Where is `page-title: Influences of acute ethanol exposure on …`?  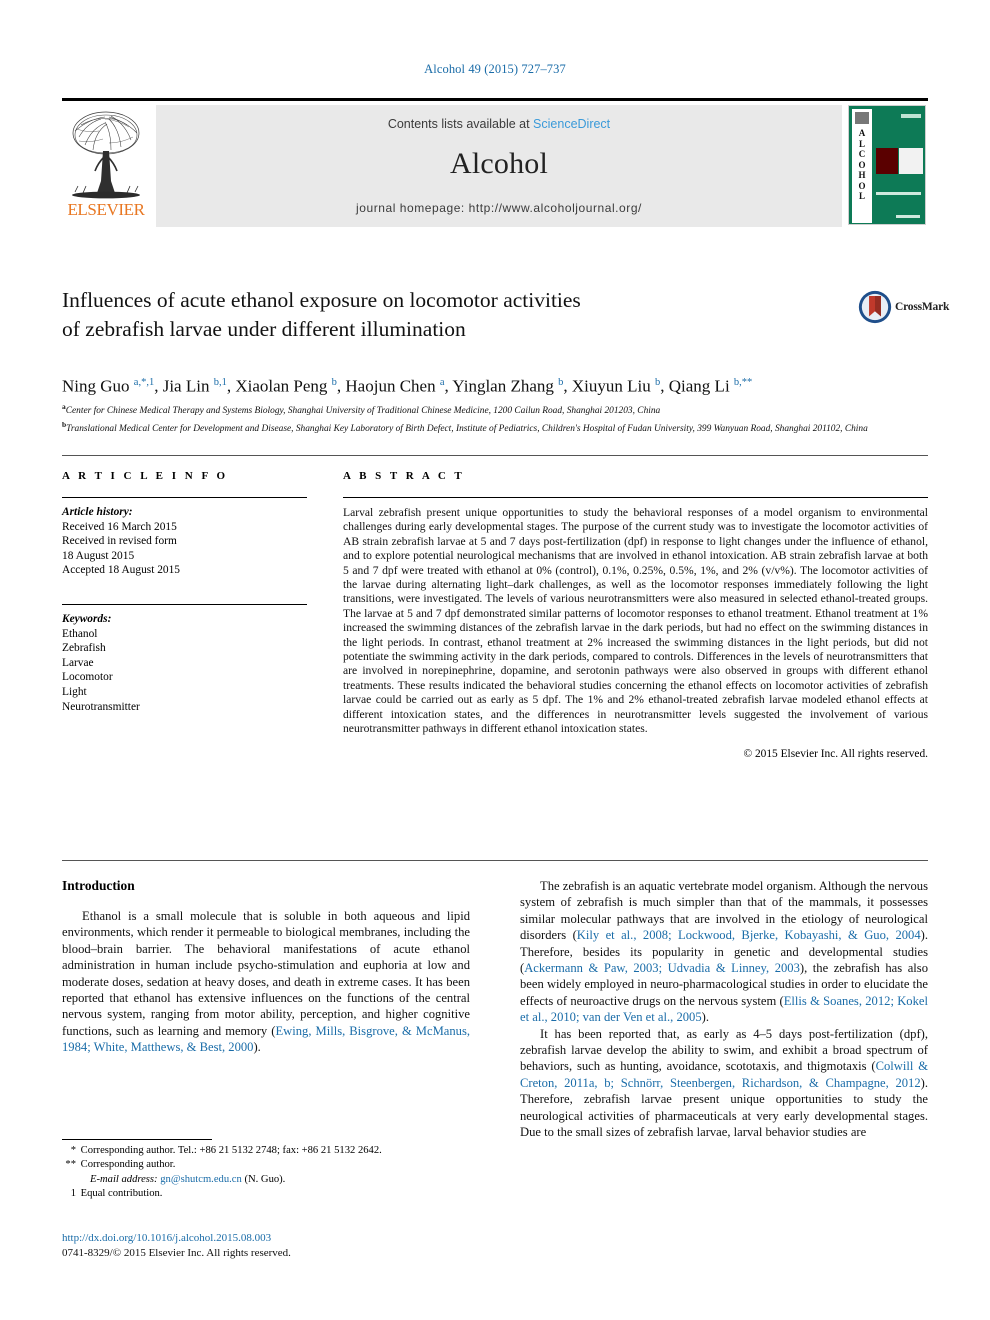 page-title: Influences of acute ethanol exposure on … is located at coordinates (422, 315).